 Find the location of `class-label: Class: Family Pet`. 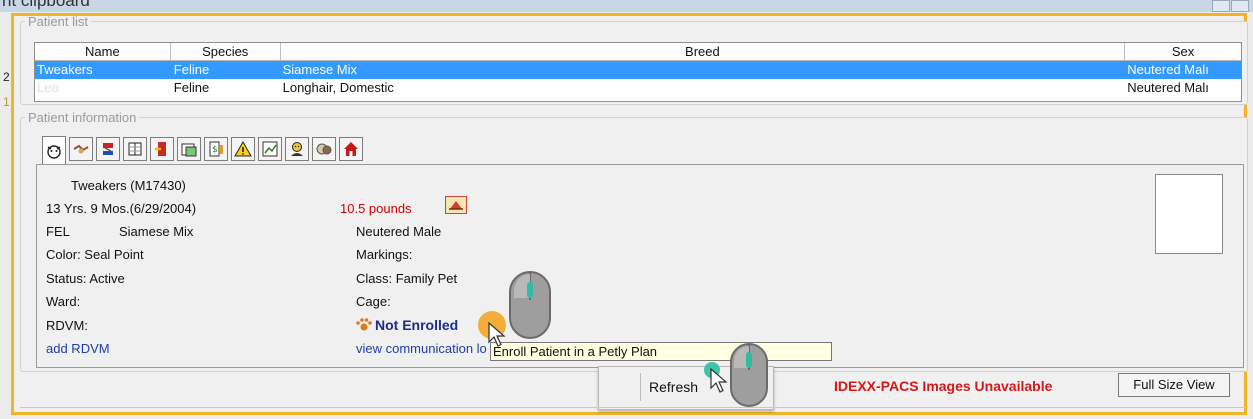

class-label: Class: Family Pet is located at coordinates (407, 278).